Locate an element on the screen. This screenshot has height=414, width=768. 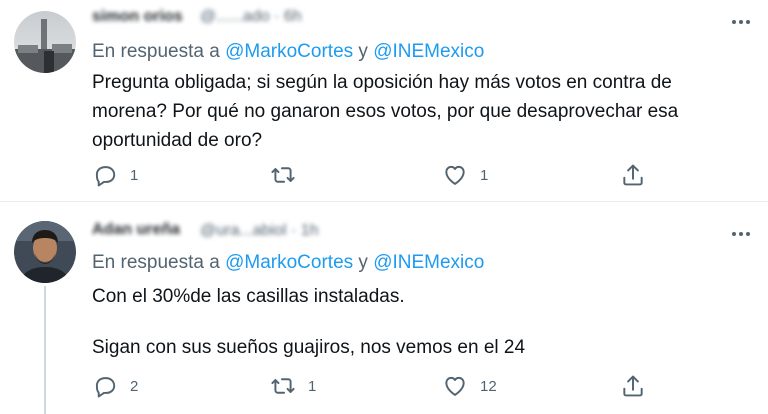
tweet-actions: 1 1 is located at coordinates (377, 175).